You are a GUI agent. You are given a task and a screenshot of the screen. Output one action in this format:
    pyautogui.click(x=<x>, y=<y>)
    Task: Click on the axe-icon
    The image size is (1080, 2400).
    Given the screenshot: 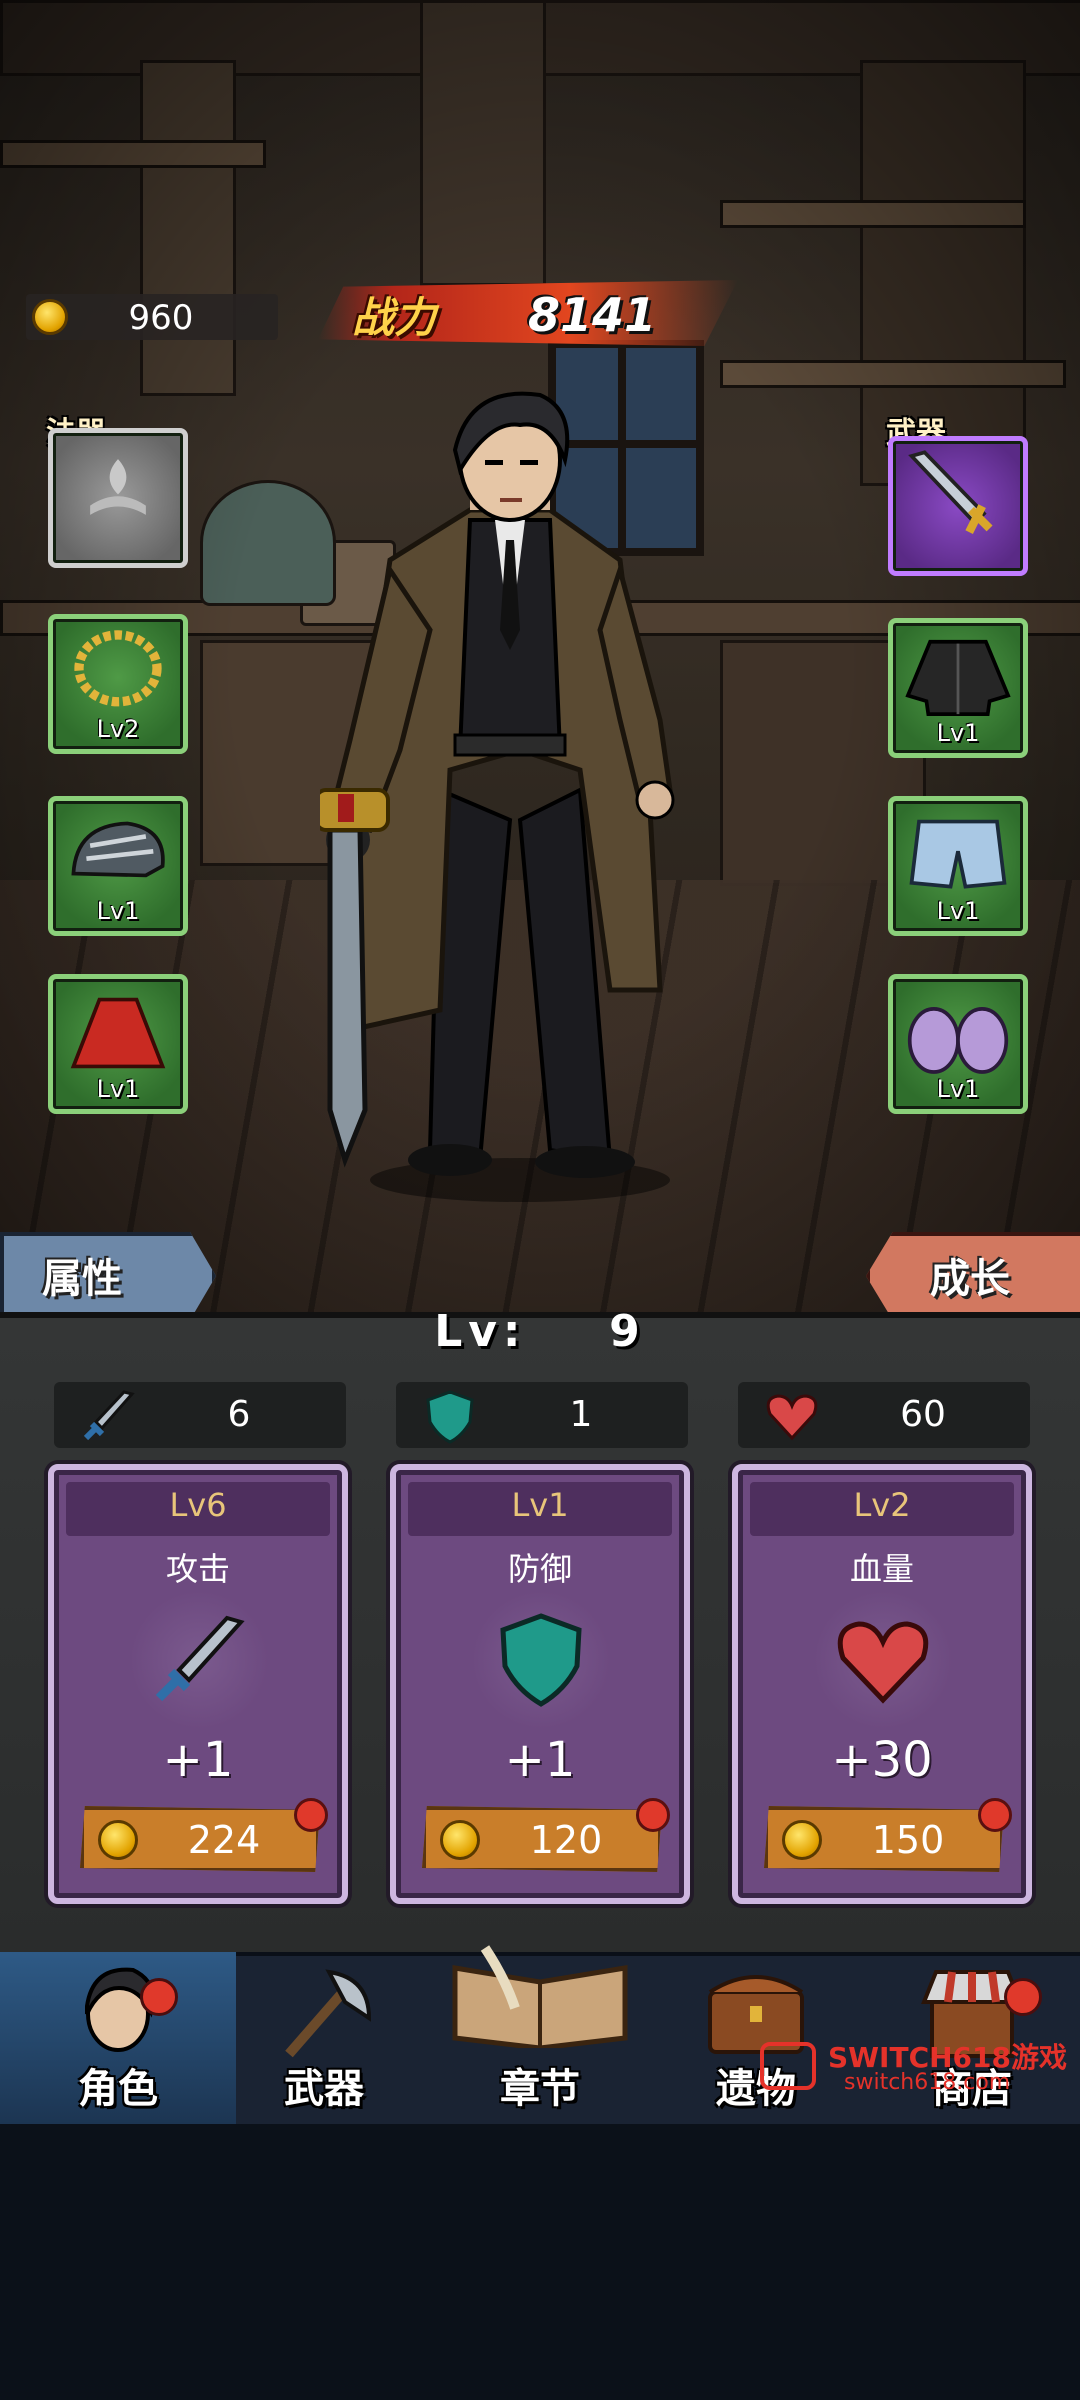 What is the action you would take?
    pyautogui.click(x=328, y=2013)
    